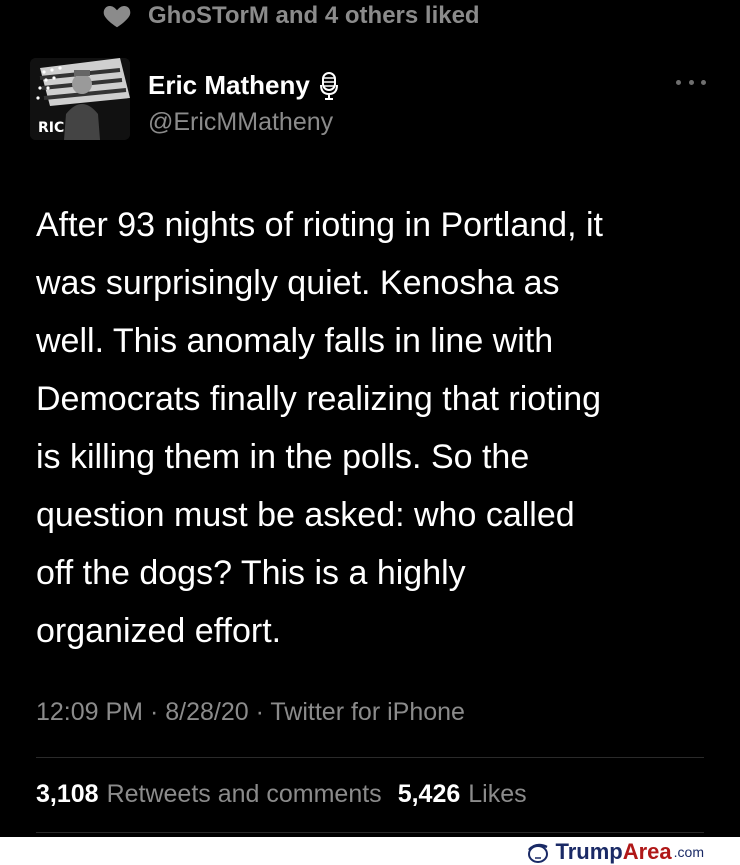  I want to click on trump-face-logo-icon, so click(537, 853).